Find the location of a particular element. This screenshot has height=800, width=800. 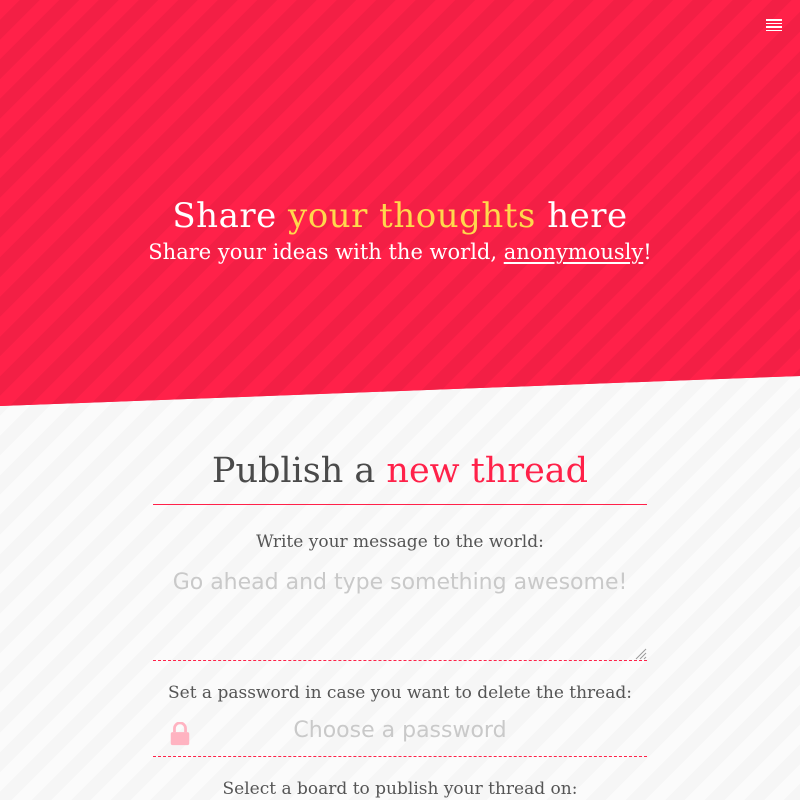

hero-title-accent: your thoughts is located at coordinates (412, 216).